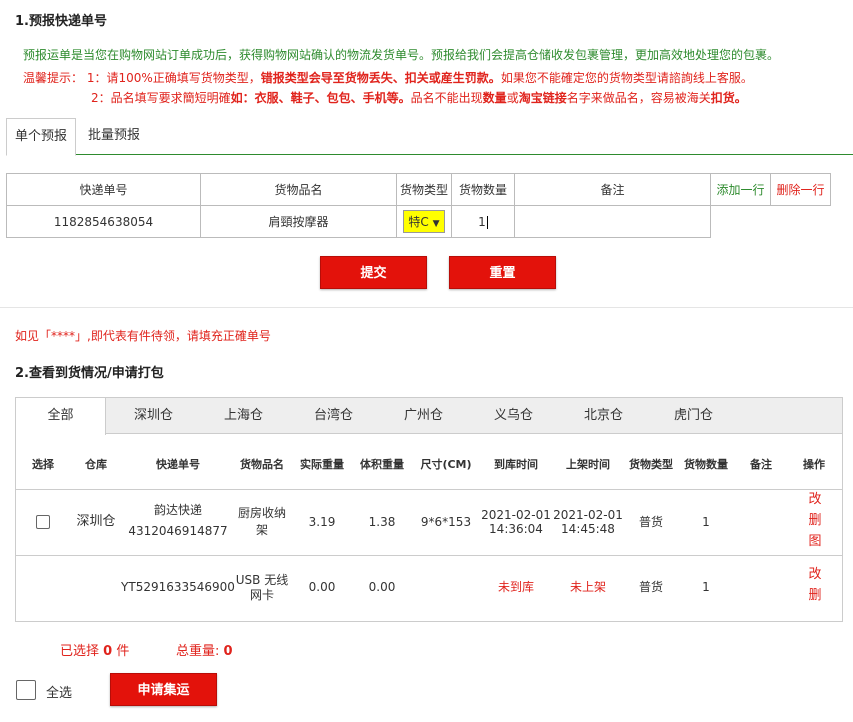 The image size is (853, 722). I want to click on row-divider, so click(429, 489).